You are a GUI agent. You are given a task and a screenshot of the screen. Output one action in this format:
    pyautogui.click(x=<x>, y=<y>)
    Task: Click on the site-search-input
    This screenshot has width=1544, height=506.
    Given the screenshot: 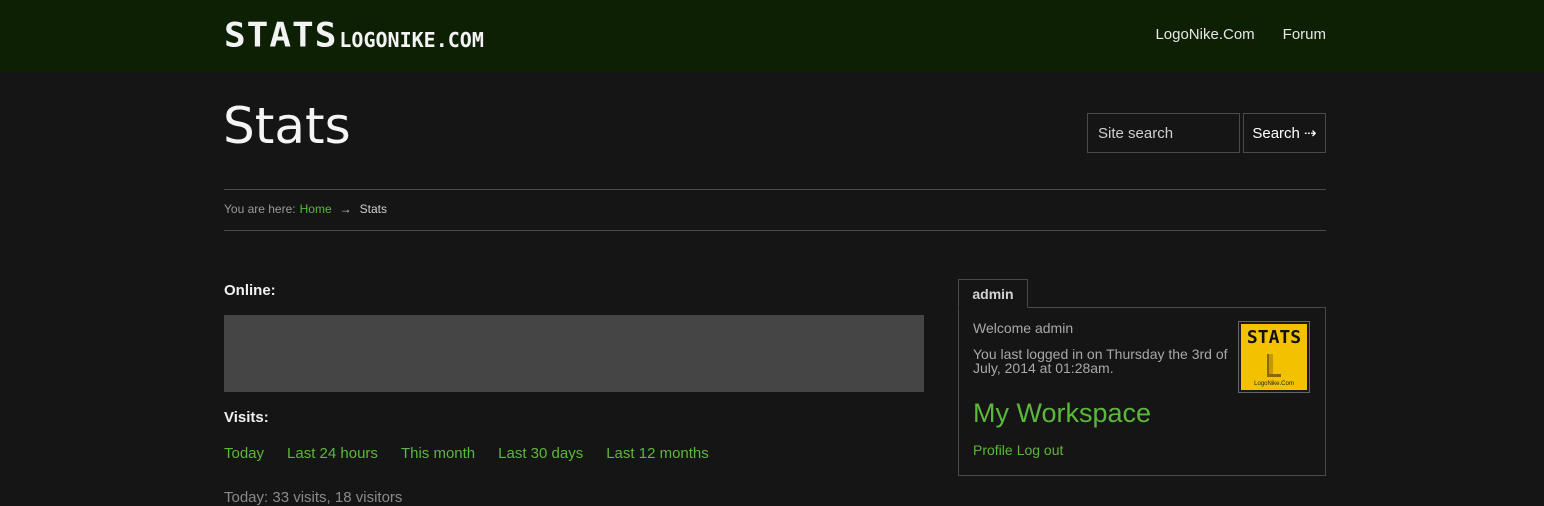 What is the action you would take?
    pyautogui.click(x=1163, y=133)
    